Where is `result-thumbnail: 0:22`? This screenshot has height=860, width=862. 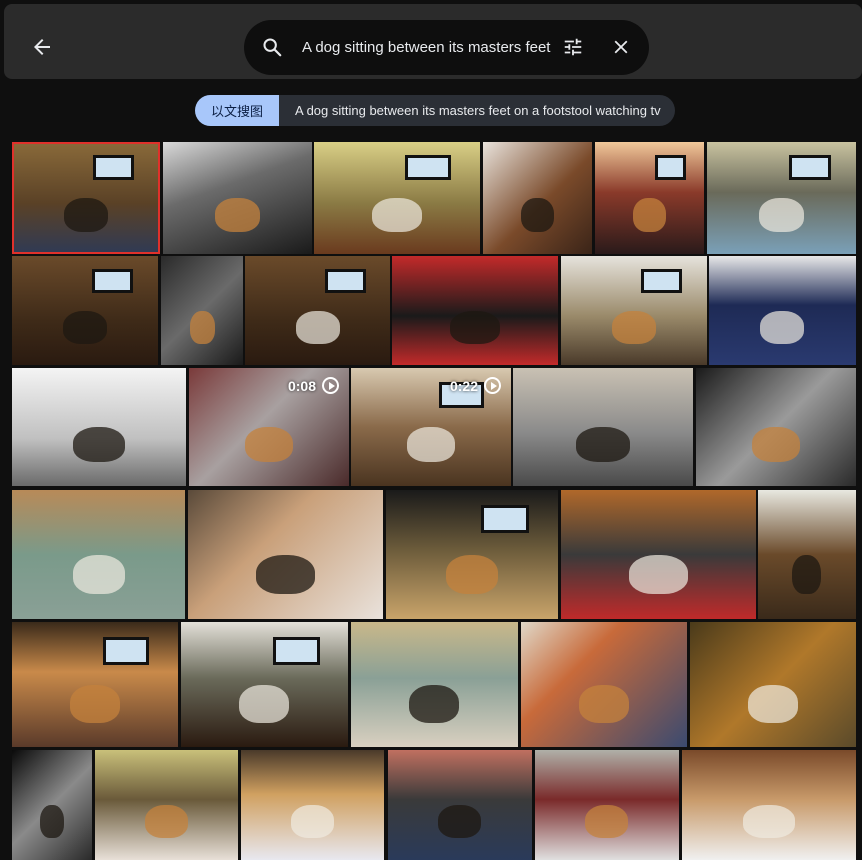 result-thumbnail: 0:22 is located at coordinates (431, 427).